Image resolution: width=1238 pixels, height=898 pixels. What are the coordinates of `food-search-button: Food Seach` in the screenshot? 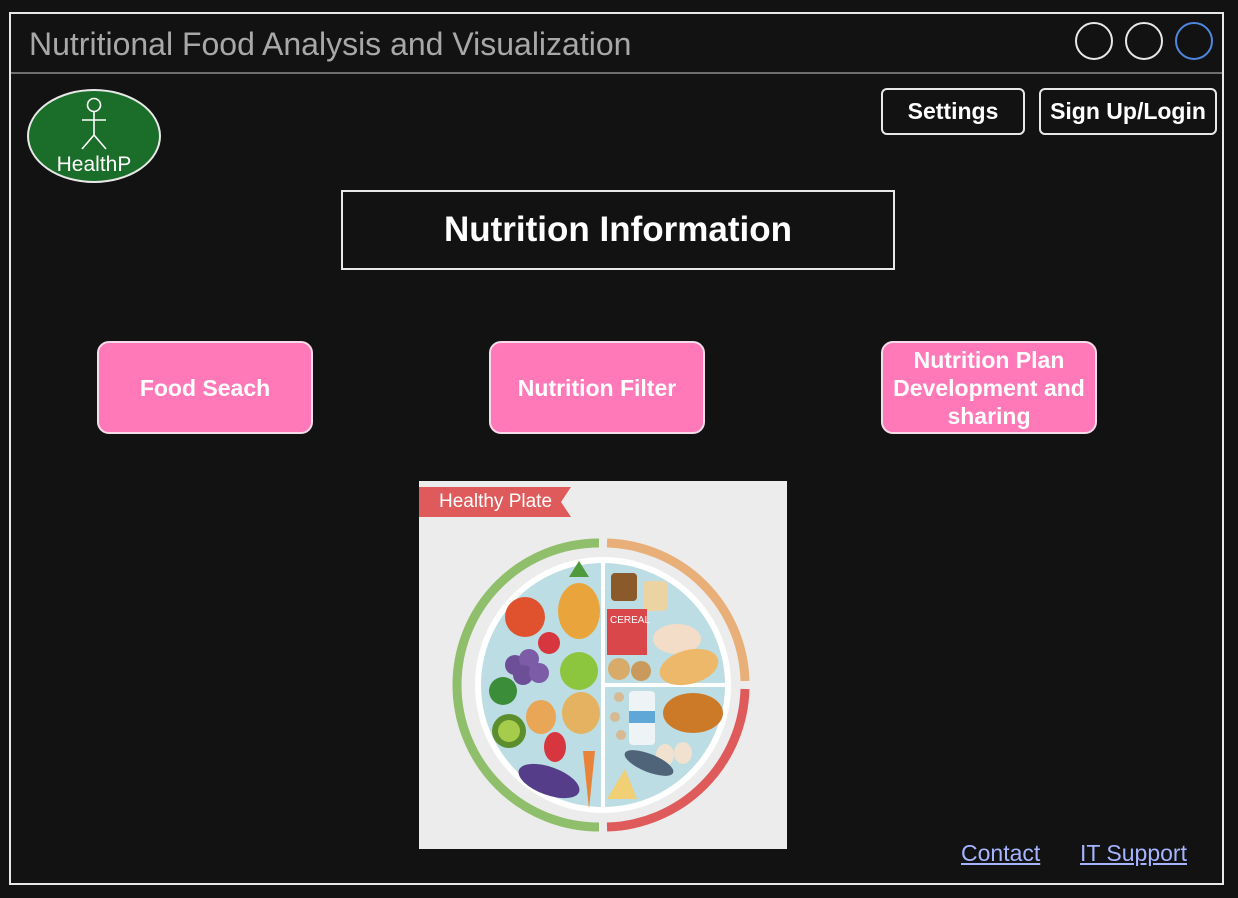 It's located at (205, 387).